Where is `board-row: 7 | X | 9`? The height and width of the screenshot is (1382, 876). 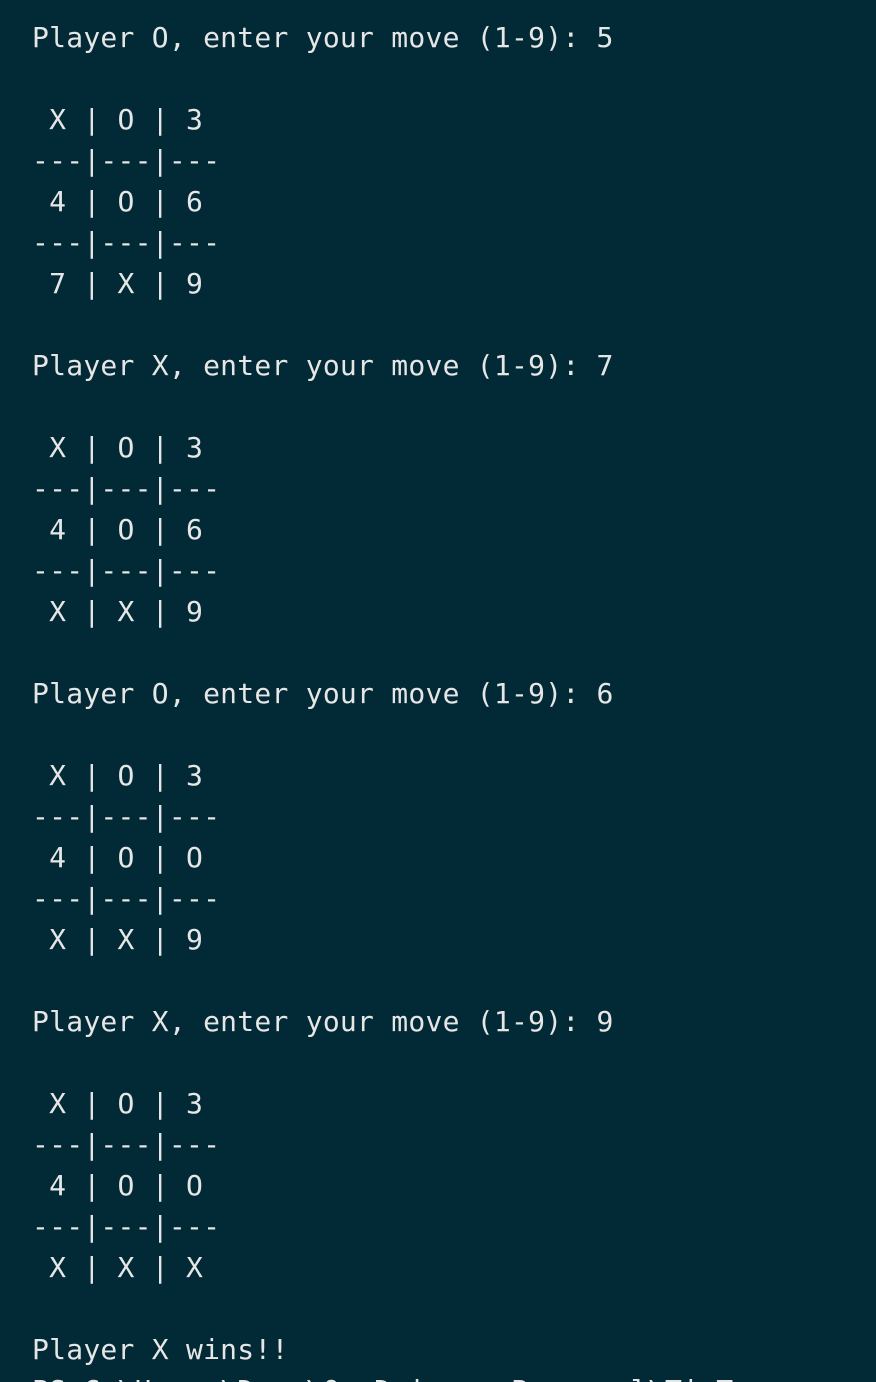 board-row: 7 | X | 9 is located at coordinates (118, 283).